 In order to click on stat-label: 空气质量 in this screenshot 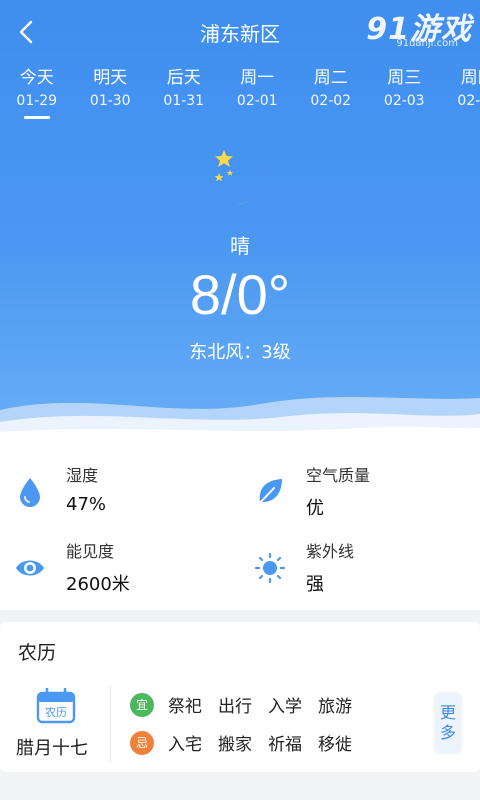, I will do `click(338, 475)`.